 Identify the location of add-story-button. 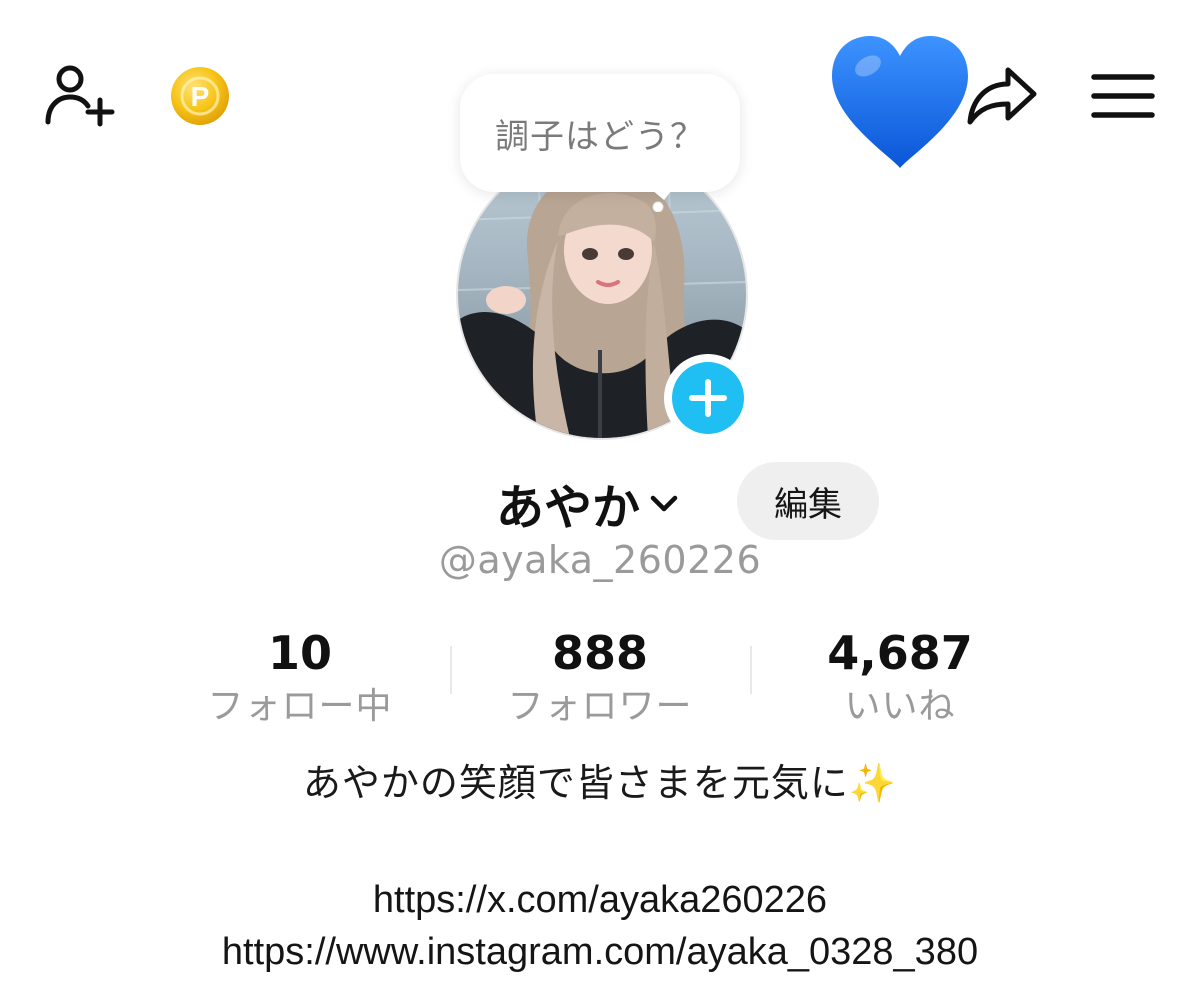
(708, 398).